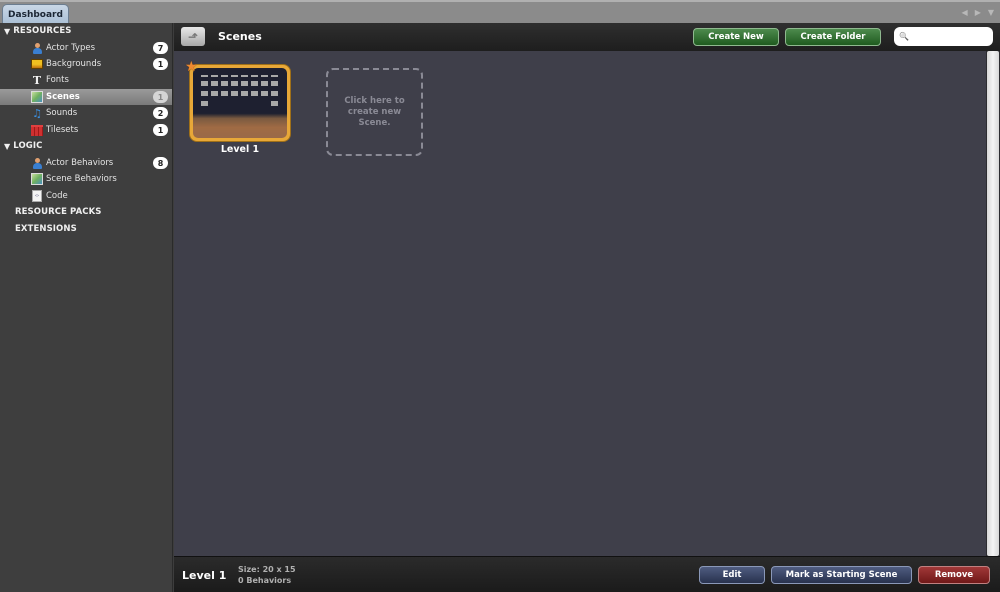 The width and height of the screenshot is (1000, 592). What do you see at coordinates (160, 163) in the screenshot?
I see `count-badge: 8` at bounding box center [160, 163].